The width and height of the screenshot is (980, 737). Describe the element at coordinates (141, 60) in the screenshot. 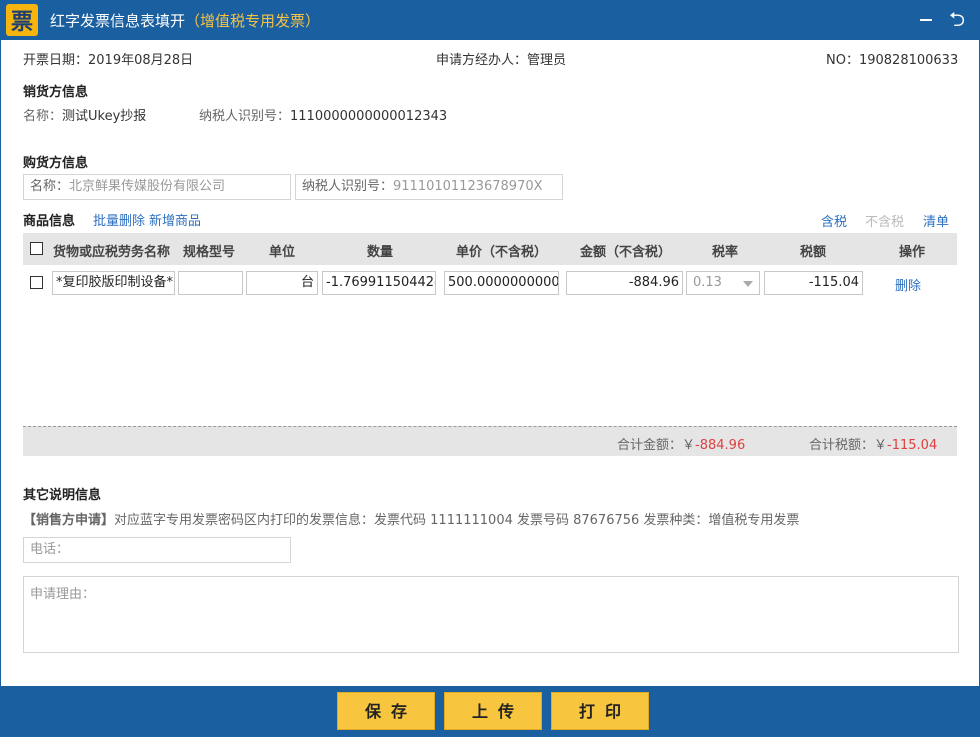

I see `invoice-date-value: 2019年08月28日` at that location.